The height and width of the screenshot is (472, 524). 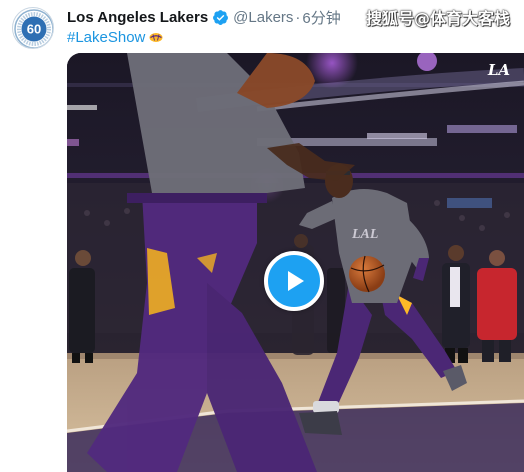 I want to click on tweet-text: #LakeShow, so click(x=115, y=37).